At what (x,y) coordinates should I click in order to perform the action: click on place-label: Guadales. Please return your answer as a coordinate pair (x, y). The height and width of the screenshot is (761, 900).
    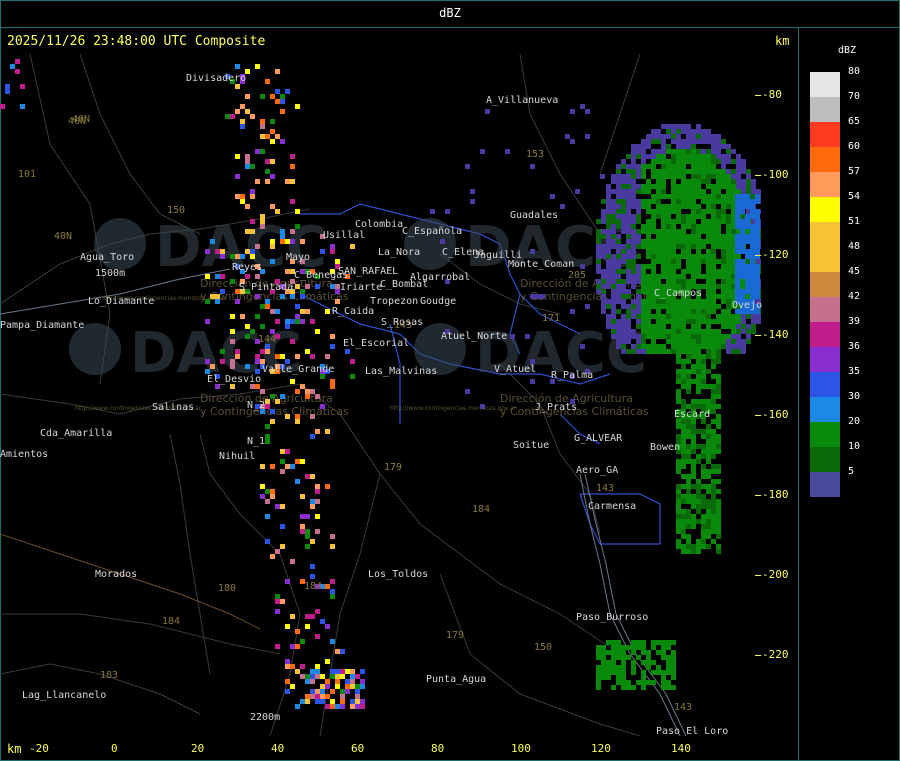
    Looking at the image, I should click on (534, 215).